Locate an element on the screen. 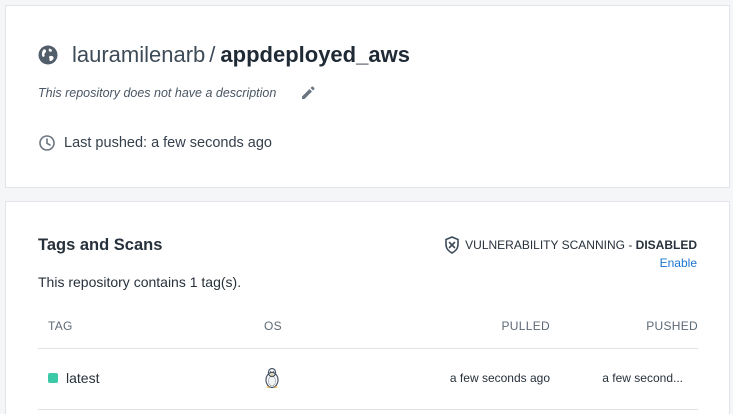  repository-owner: lauramilenarb is located at coordinates (138, 55).